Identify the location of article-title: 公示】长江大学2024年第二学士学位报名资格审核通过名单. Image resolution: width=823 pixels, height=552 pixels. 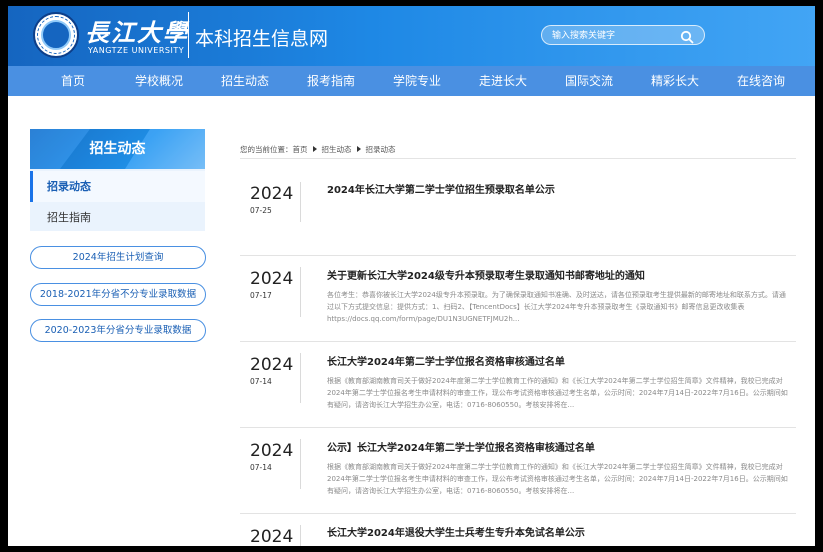
(558, 446).